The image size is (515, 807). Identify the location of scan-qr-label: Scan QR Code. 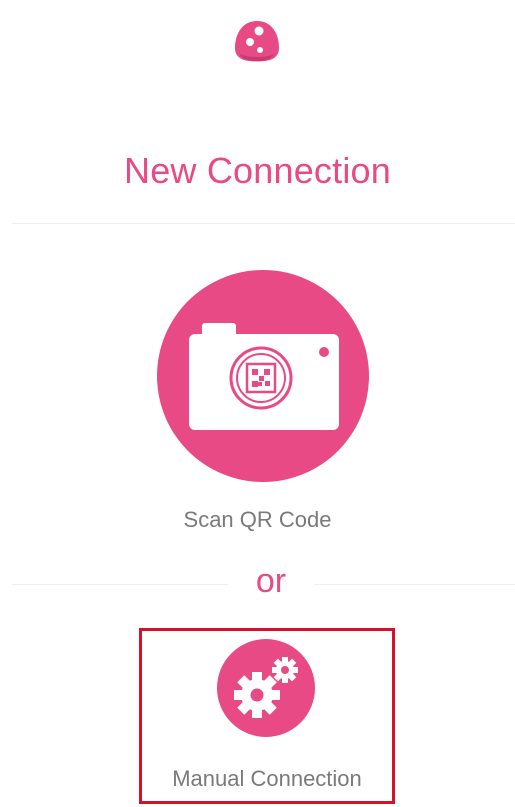
(257, 520).